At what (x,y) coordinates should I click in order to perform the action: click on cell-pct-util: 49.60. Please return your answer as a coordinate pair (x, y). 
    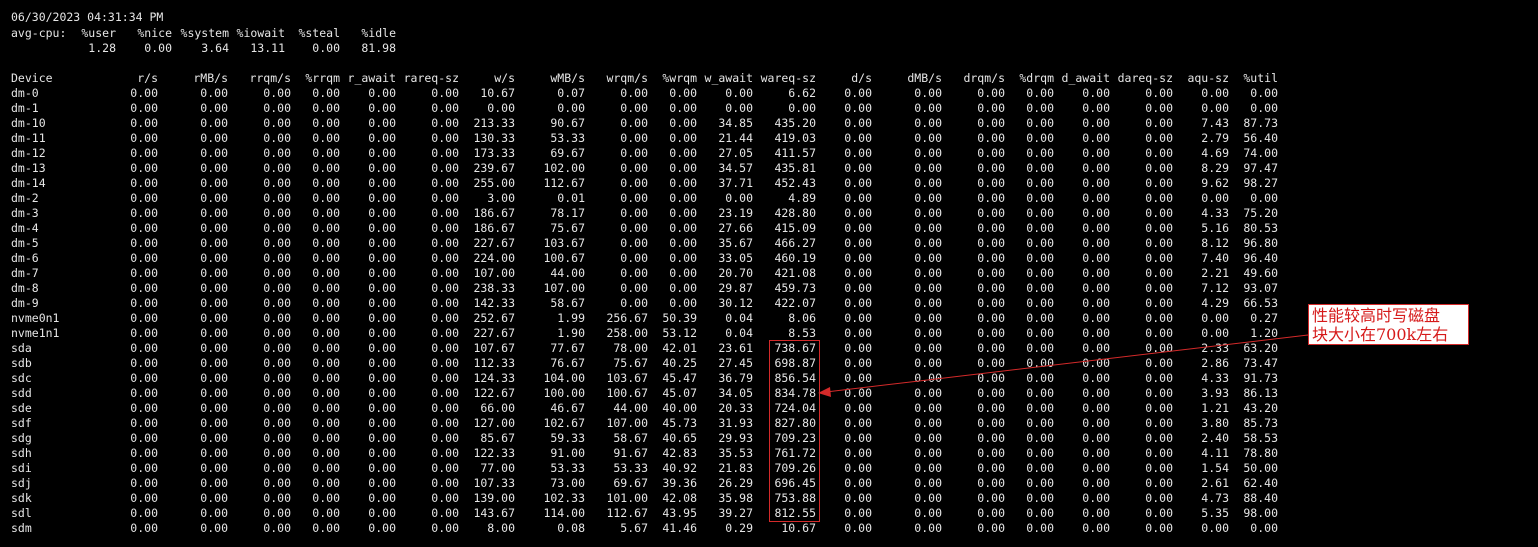
    Looking at the image, I should click on (1260, 273).